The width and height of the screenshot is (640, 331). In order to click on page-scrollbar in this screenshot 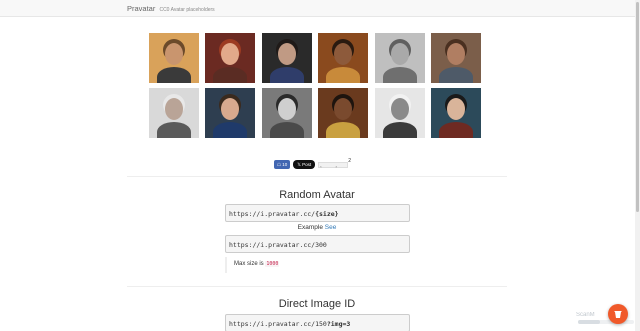, I will do `click(637, 165)`.